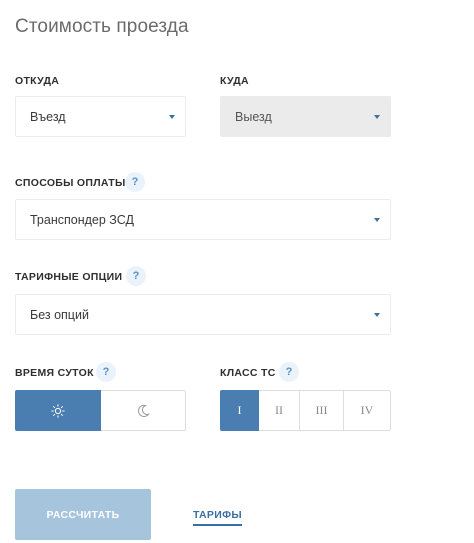 The image size is (474, 543). Describe the element at coordinates (37, 81) in the screenshot. I see `from-label: ОТКУДА` at that location.